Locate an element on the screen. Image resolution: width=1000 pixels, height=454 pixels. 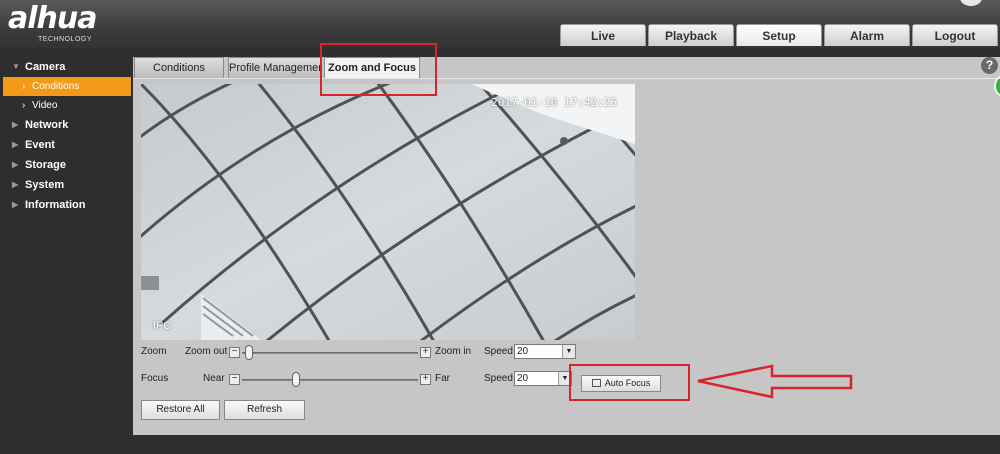
sidebar-group-label: Camera is located at coordinates (45, 67).